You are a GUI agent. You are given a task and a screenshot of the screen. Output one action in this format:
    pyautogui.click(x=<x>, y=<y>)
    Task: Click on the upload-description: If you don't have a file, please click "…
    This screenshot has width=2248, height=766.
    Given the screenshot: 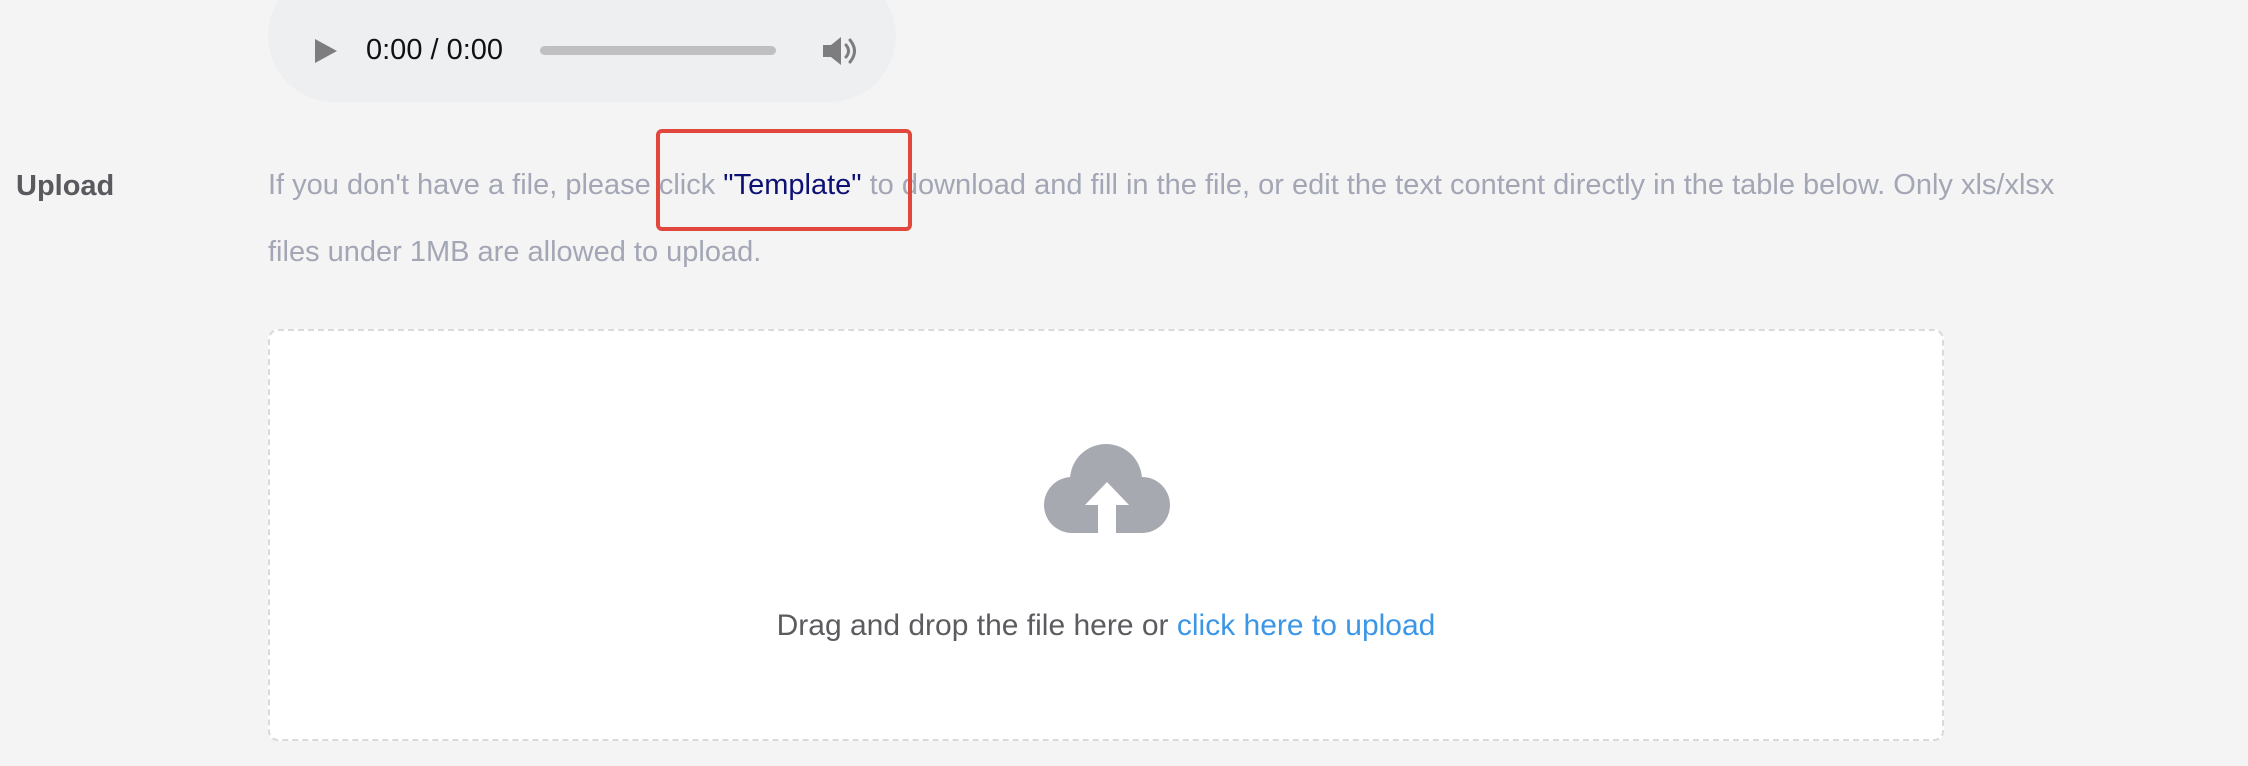 What is the action you would take?
    pyautogui.click(x=1168, y=219)
    